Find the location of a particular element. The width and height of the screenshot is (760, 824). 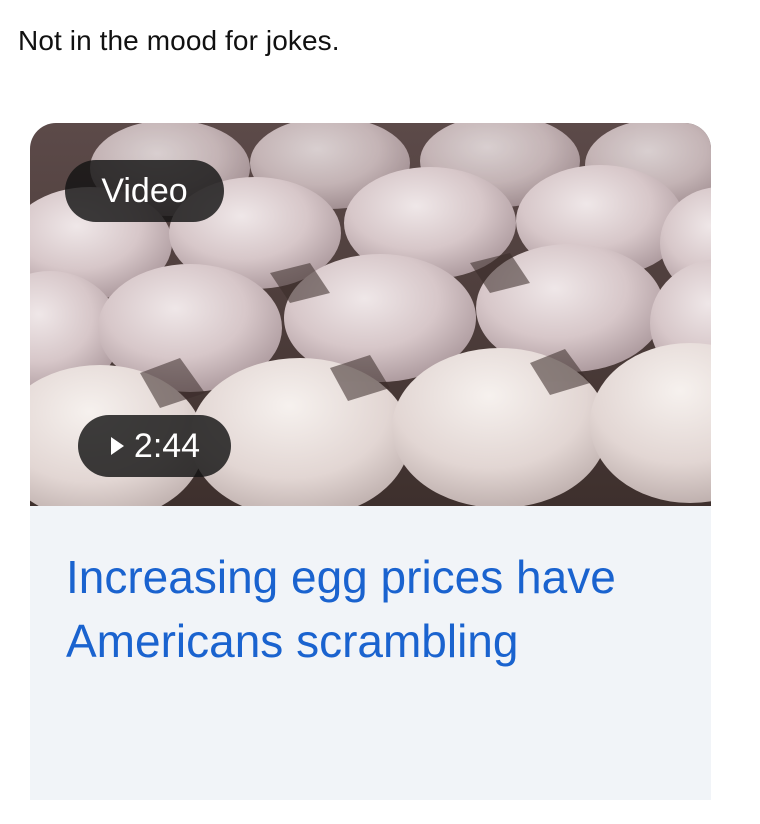

video-badge-label: Video is located at coordinates (144, 190).